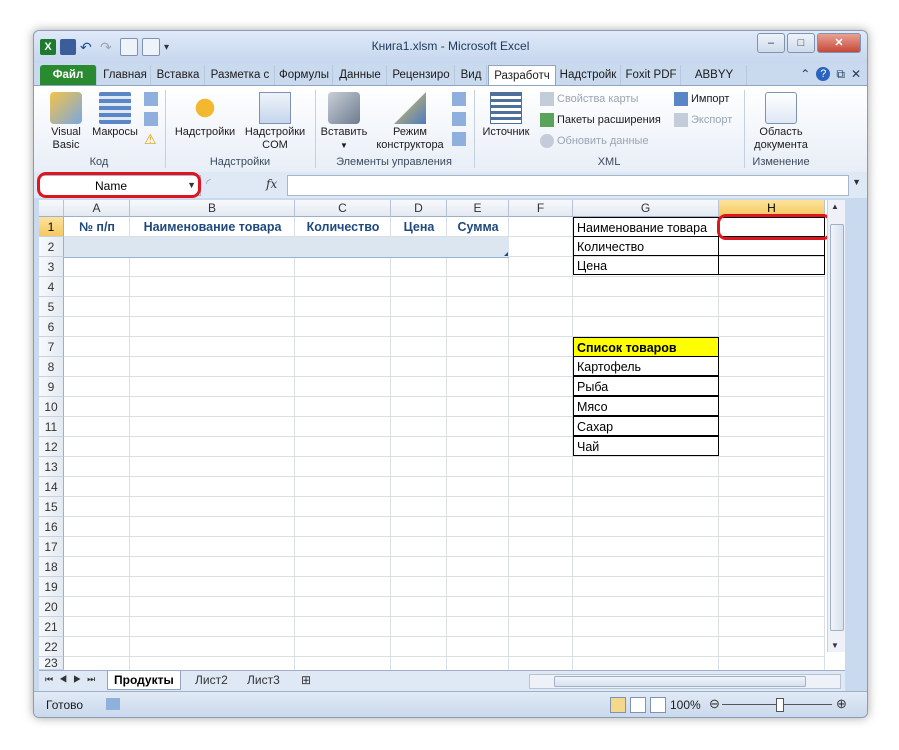 This screenshot has height=750, width=899. What do you see at coordinates (211, 680) in the screenshot?
I see `sheet-tab-list2: Лист2` at bounding box center [211, 680].